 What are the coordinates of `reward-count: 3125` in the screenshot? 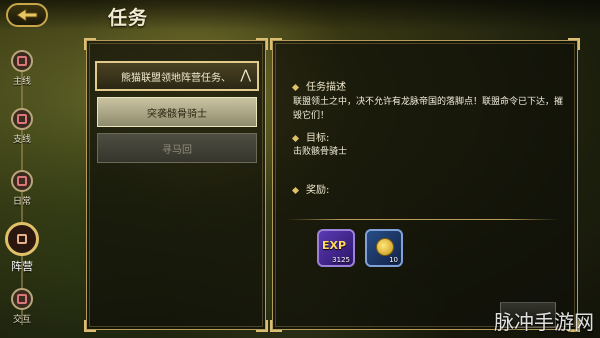 It's located at (341, 260).